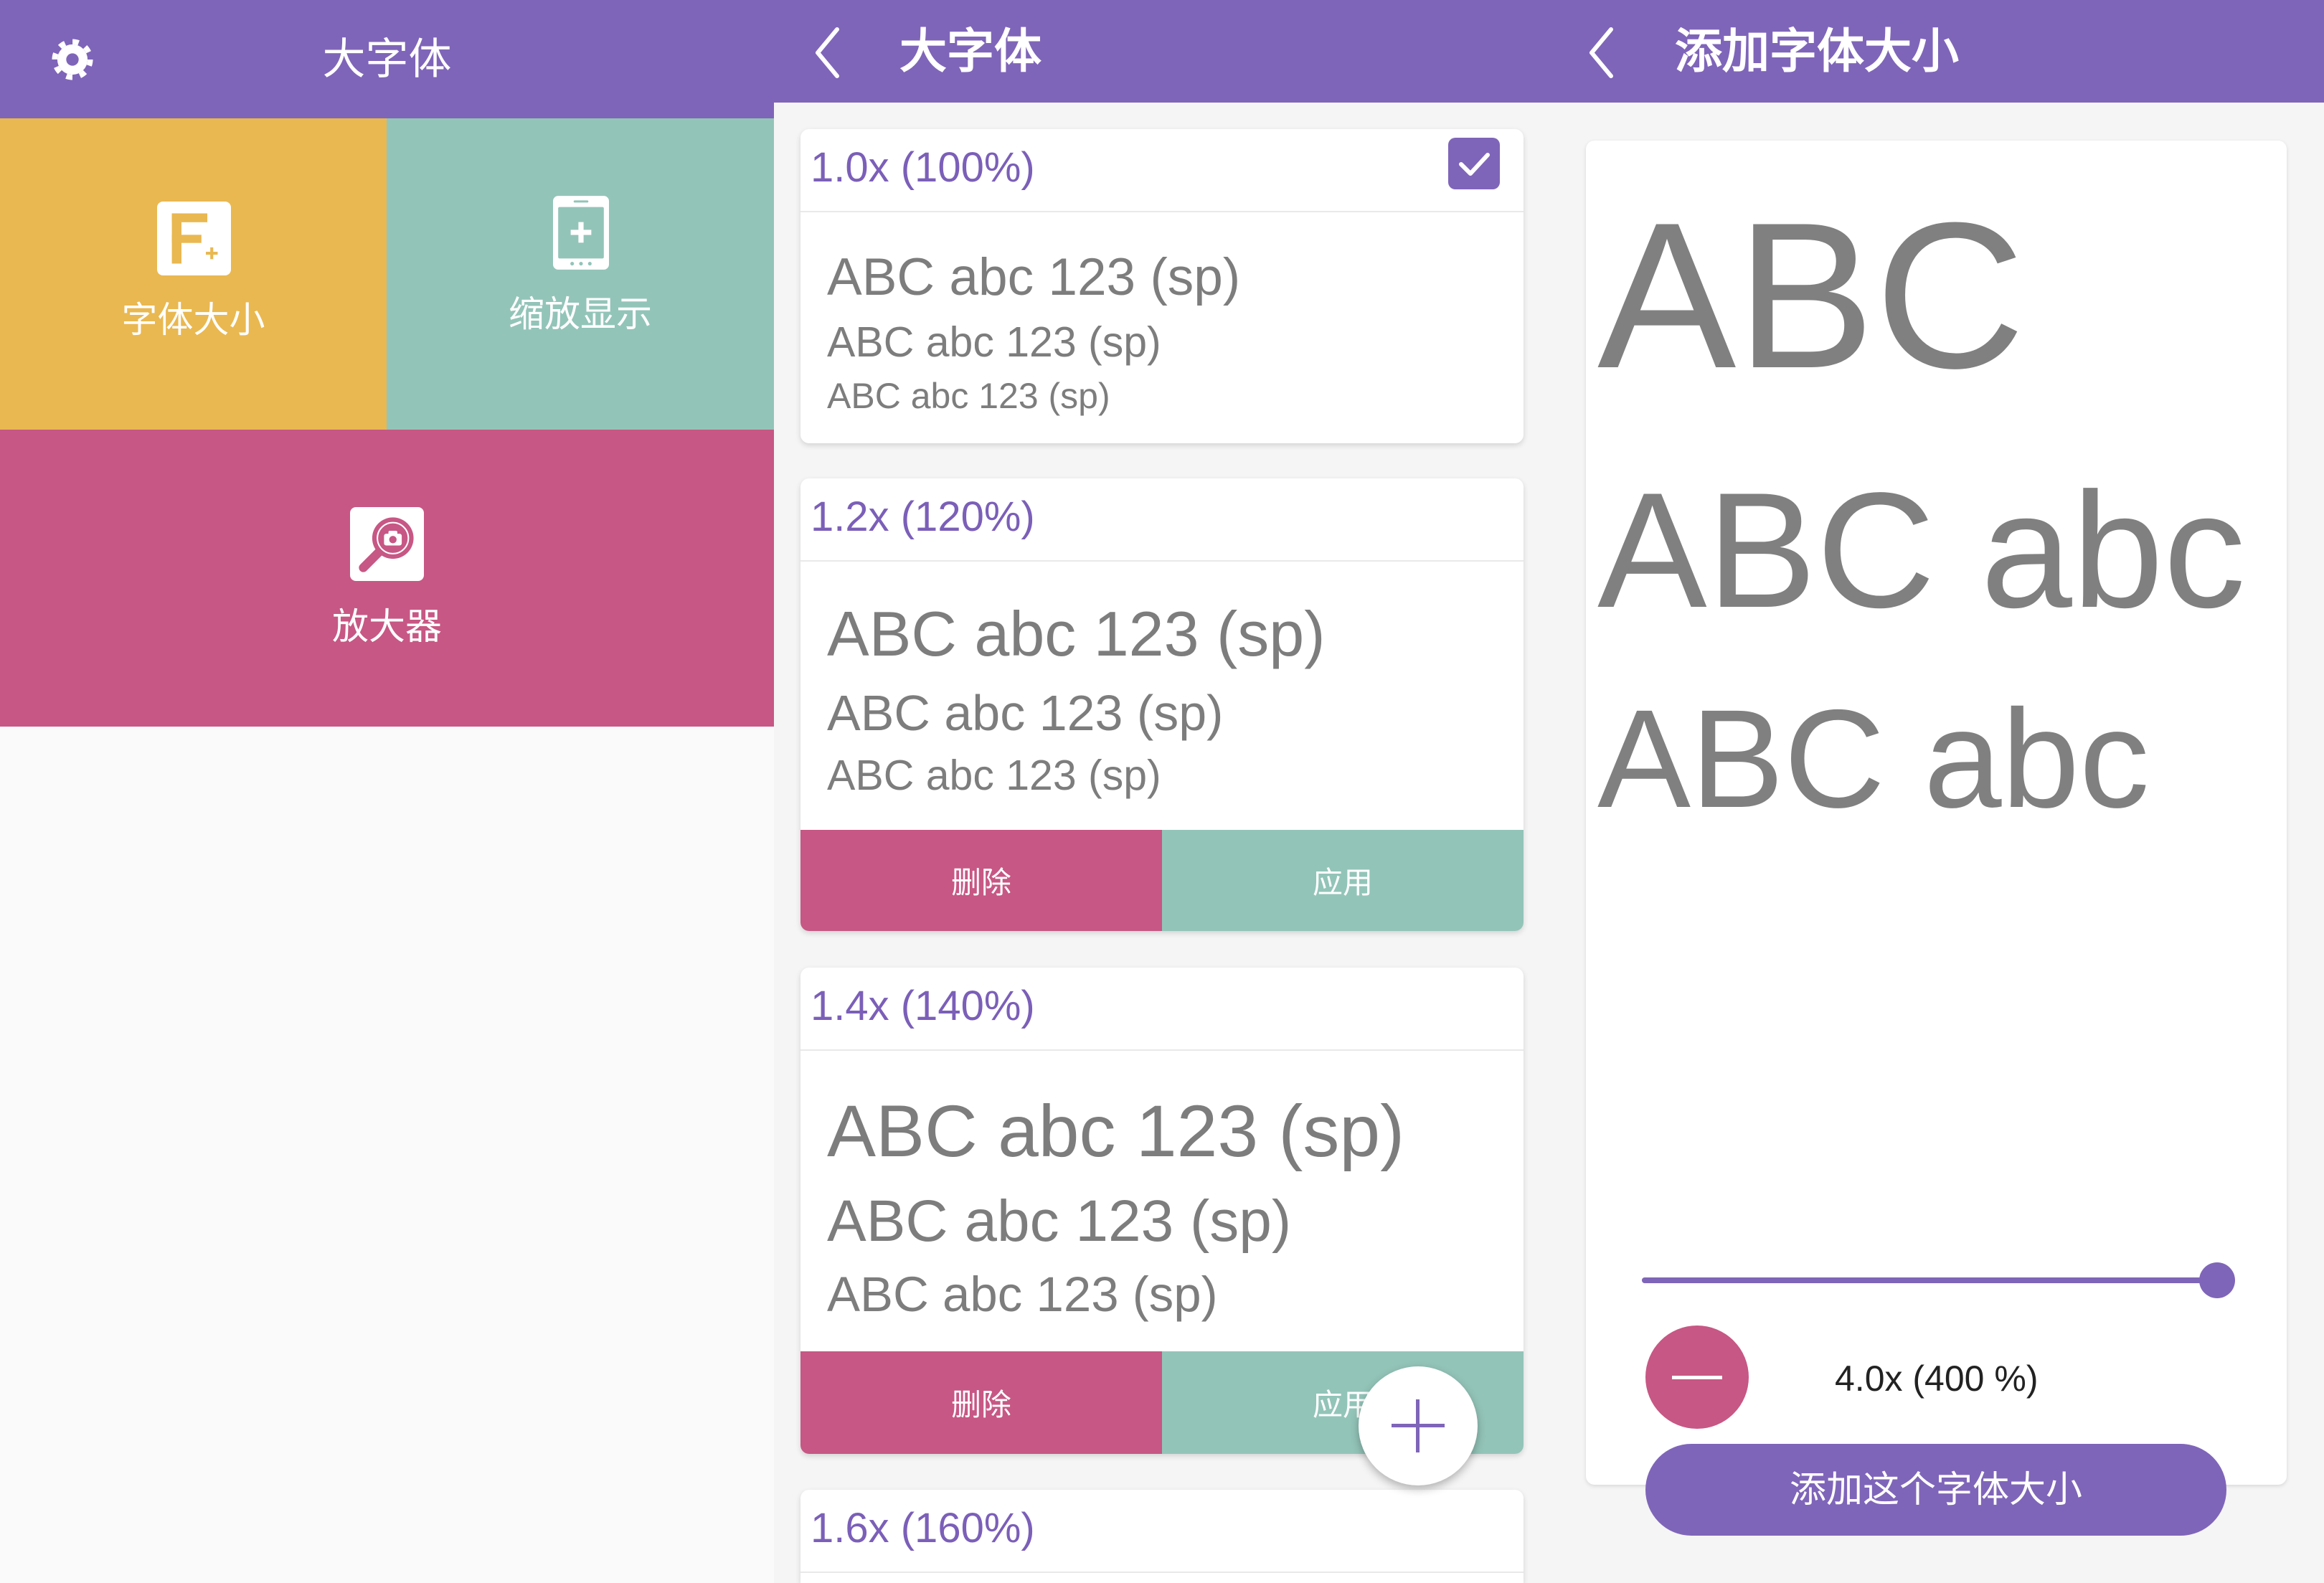 This screenshot has height=1583, width=2324. I want to click on magnifier-icon, so click(387, 544).